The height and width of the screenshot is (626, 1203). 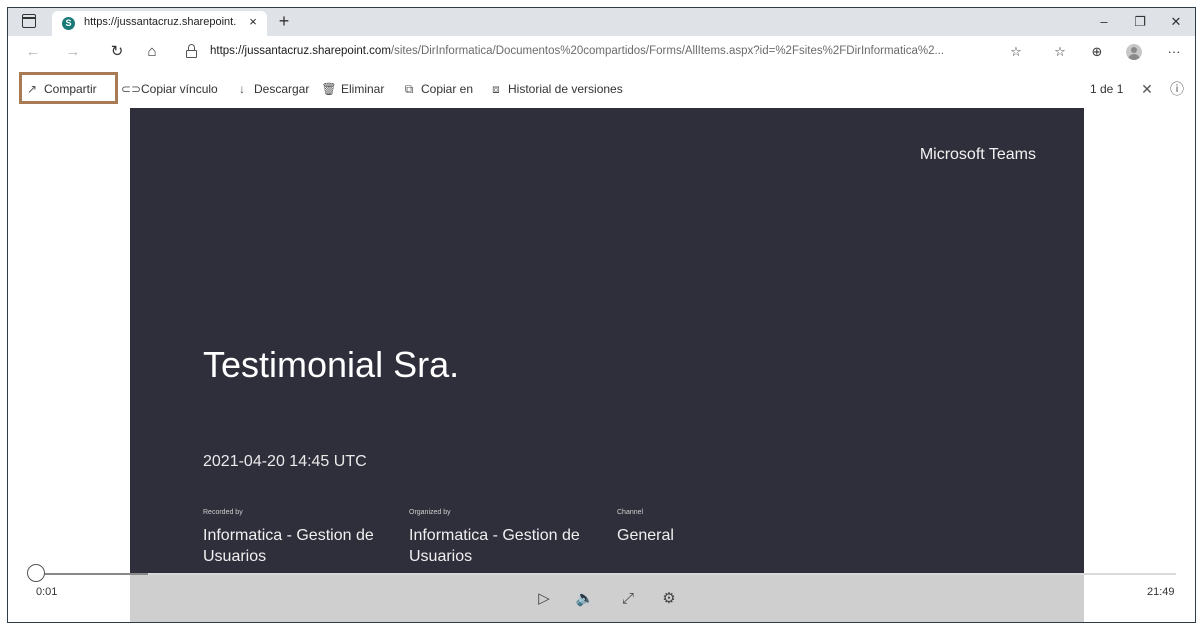 What do you see at coordinates (1140, 22) in the screenshot?
I see `restore-button: ❐` at bounding box center [1140, 22].